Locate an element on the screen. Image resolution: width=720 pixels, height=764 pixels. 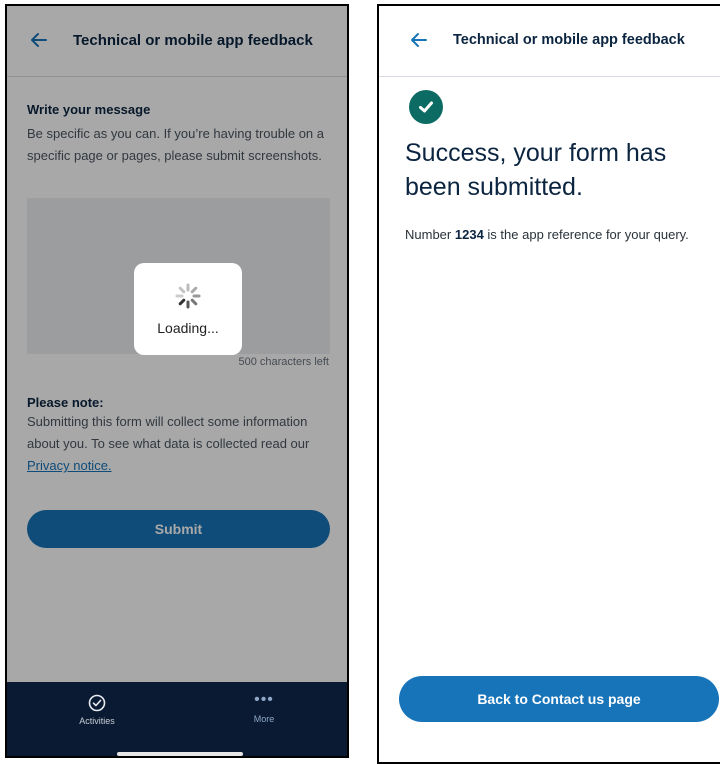
tab-activities-label: Activities is located at coordinates (97, 721).